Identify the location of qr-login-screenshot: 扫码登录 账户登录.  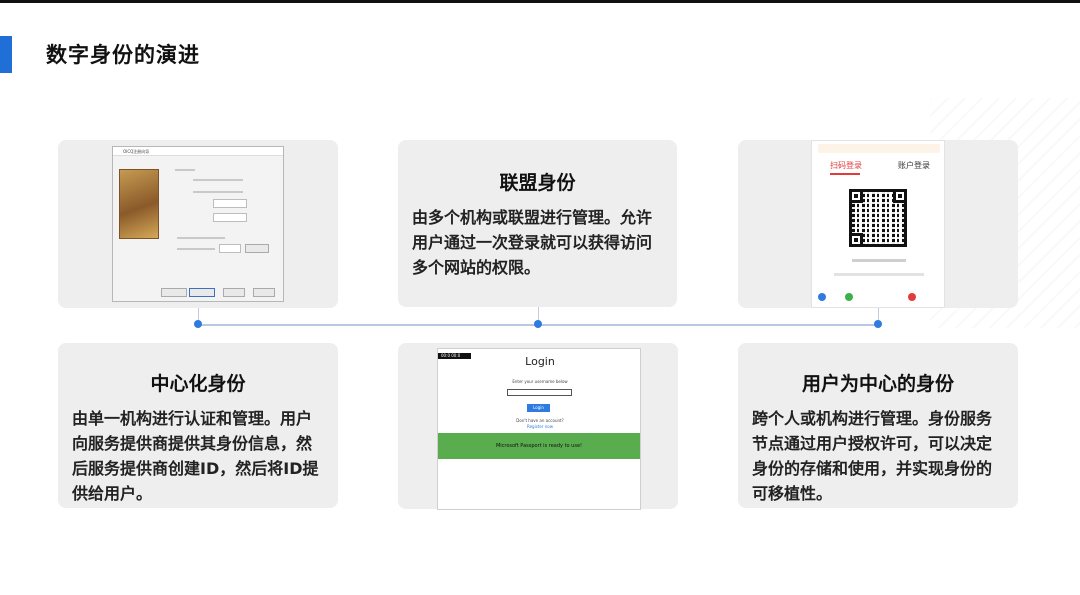
(878, 224).